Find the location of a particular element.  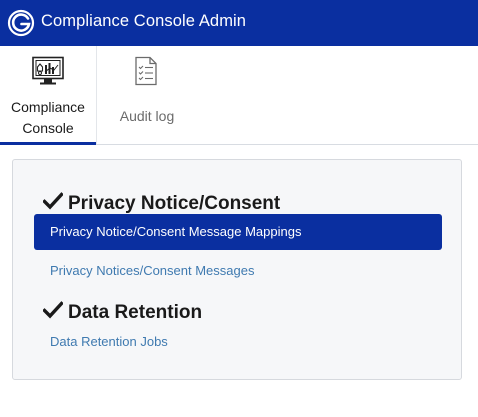

dashboard-monitor-icon is located at coordinates (48, 70).